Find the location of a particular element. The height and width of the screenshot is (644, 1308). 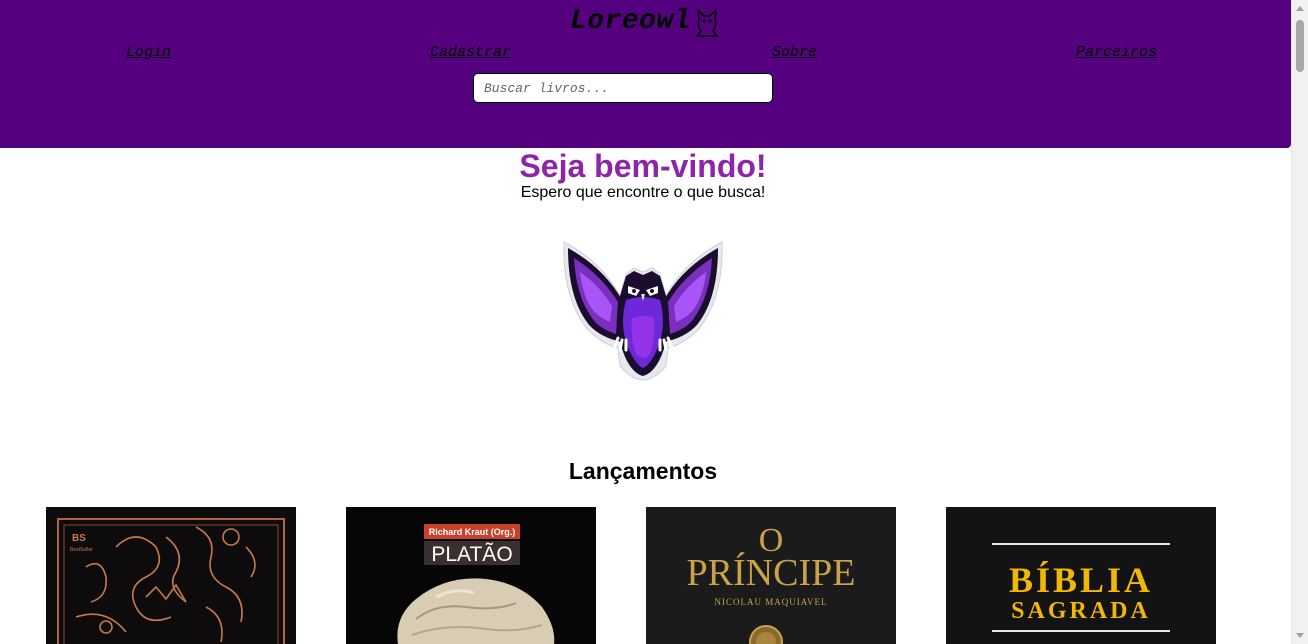

releases-title: Lançamentos is located at coordinates (643, 471).